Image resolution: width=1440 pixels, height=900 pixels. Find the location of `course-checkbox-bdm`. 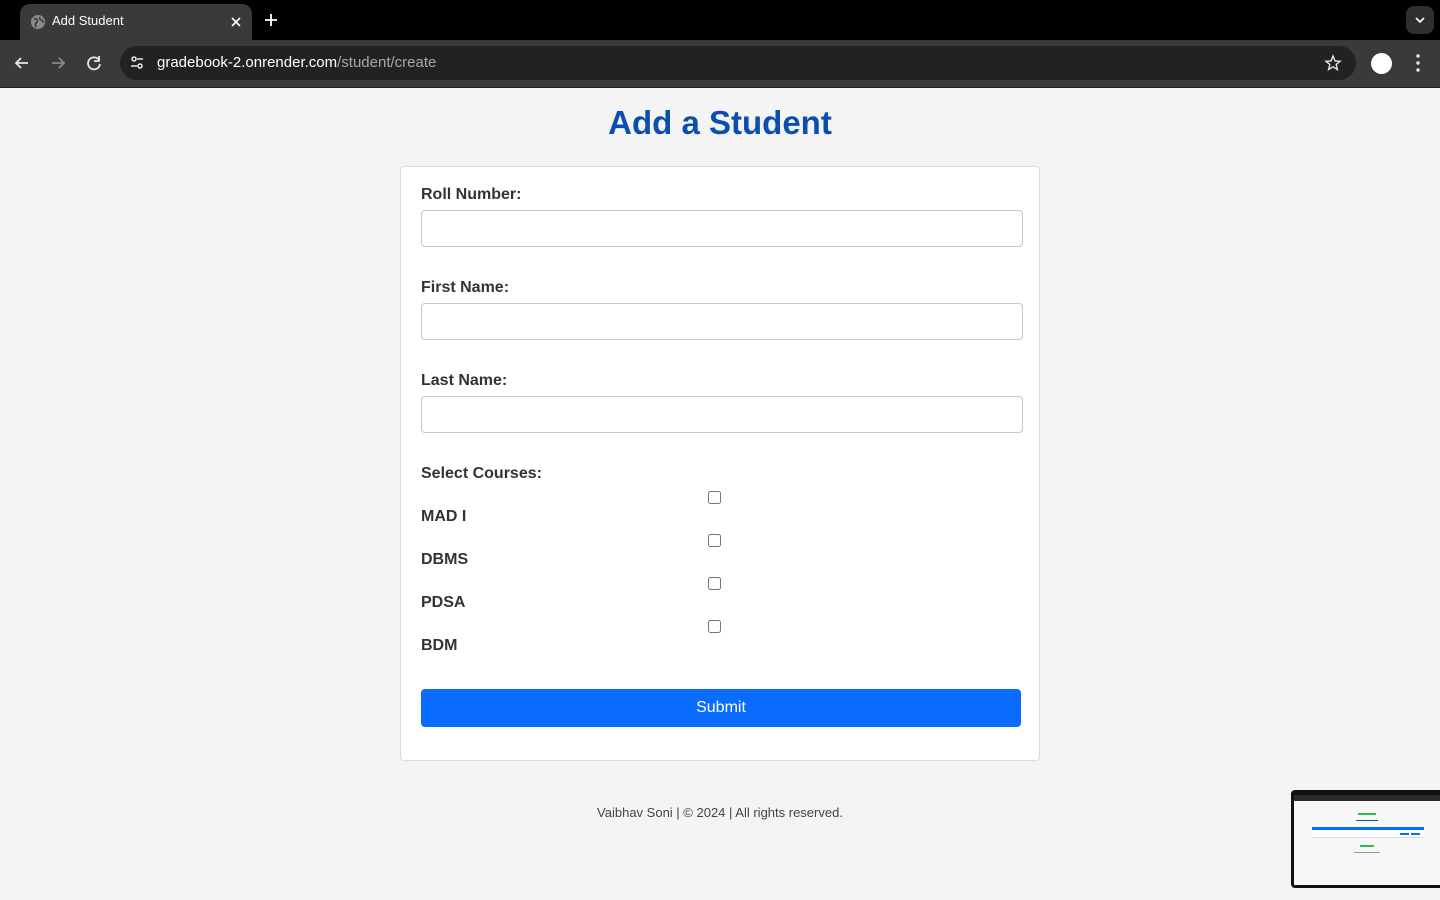

course-checkbox-bdm is located at coordinates (714, 626).